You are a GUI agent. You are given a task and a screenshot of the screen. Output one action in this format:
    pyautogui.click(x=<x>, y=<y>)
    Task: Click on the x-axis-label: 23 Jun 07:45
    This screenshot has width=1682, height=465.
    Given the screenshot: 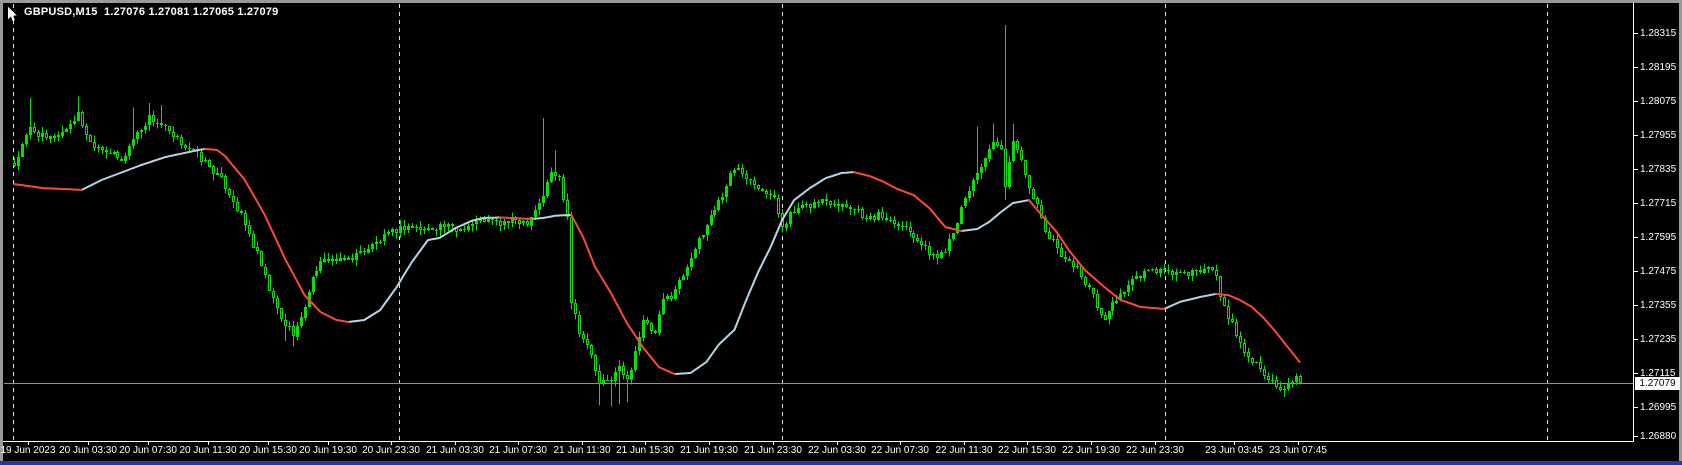 What is the action you would take?
    pyautogui.click(x=1298, y=450)
    